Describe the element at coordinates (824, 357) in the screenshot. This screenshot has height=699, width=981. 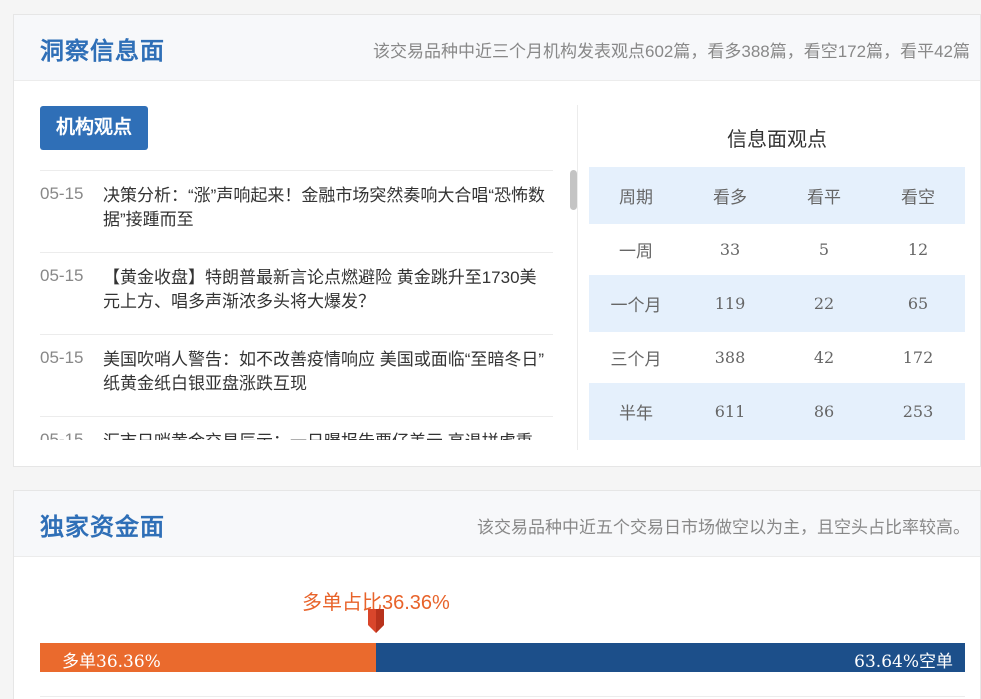
I see `table-cell: 42` at that location.